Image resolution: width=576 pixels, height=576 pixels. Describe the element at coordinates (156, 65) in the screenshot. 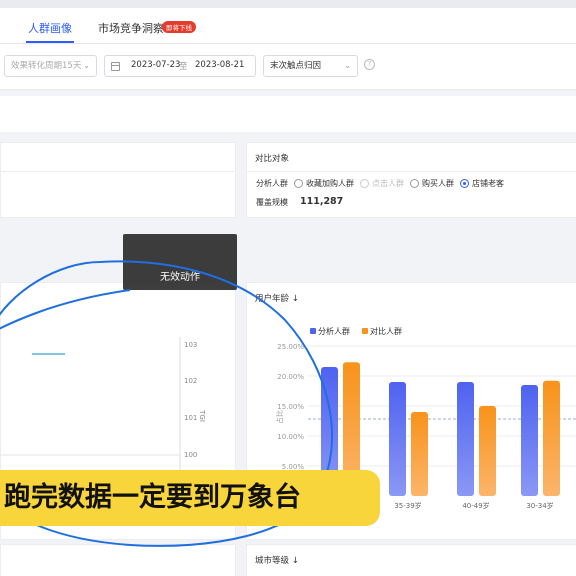

I see `date-start: 2023-07-23` at that location.